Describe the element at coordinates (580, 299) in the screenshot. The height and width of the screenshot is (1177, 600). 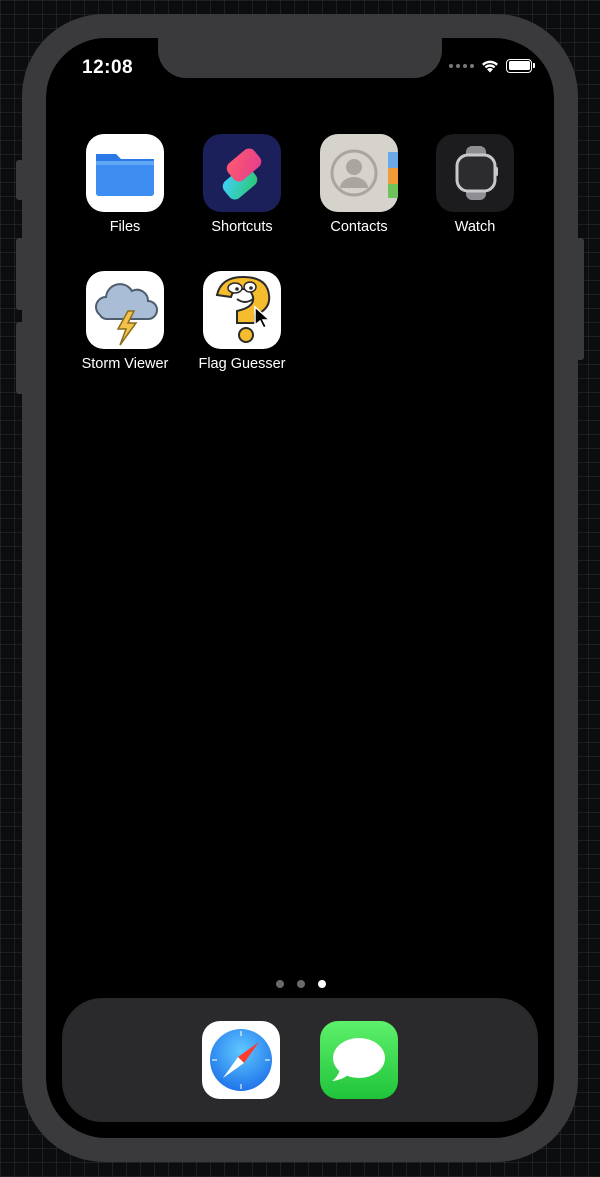
I see `power-button` at that location.